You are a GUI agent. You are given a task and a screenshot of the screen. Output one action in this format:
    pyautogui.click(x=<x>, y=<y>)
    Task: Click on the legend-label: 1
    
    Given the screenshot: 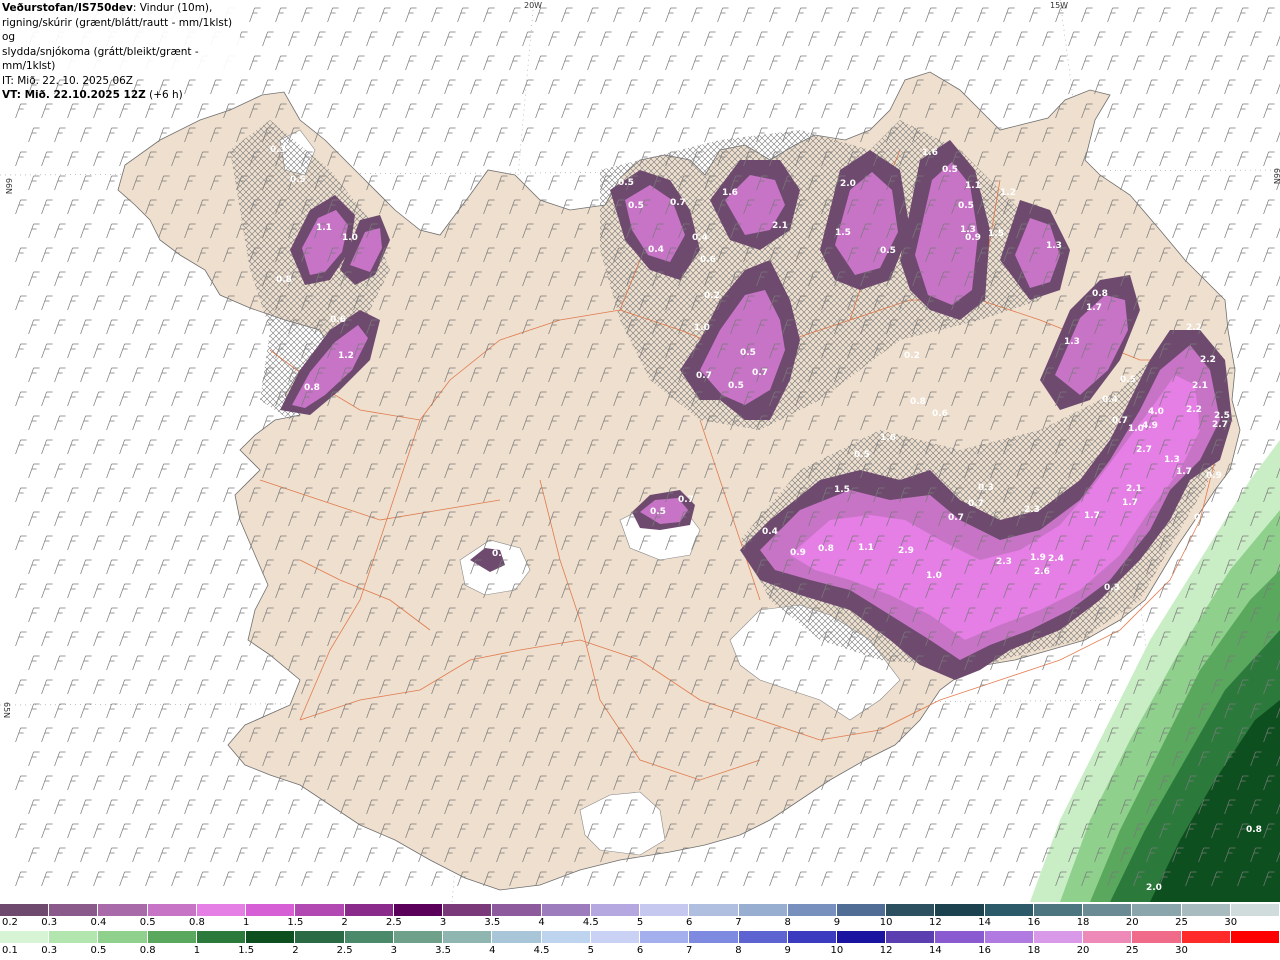 What is the action you would take?
    pyautogui.click(x=197, y=950)
    